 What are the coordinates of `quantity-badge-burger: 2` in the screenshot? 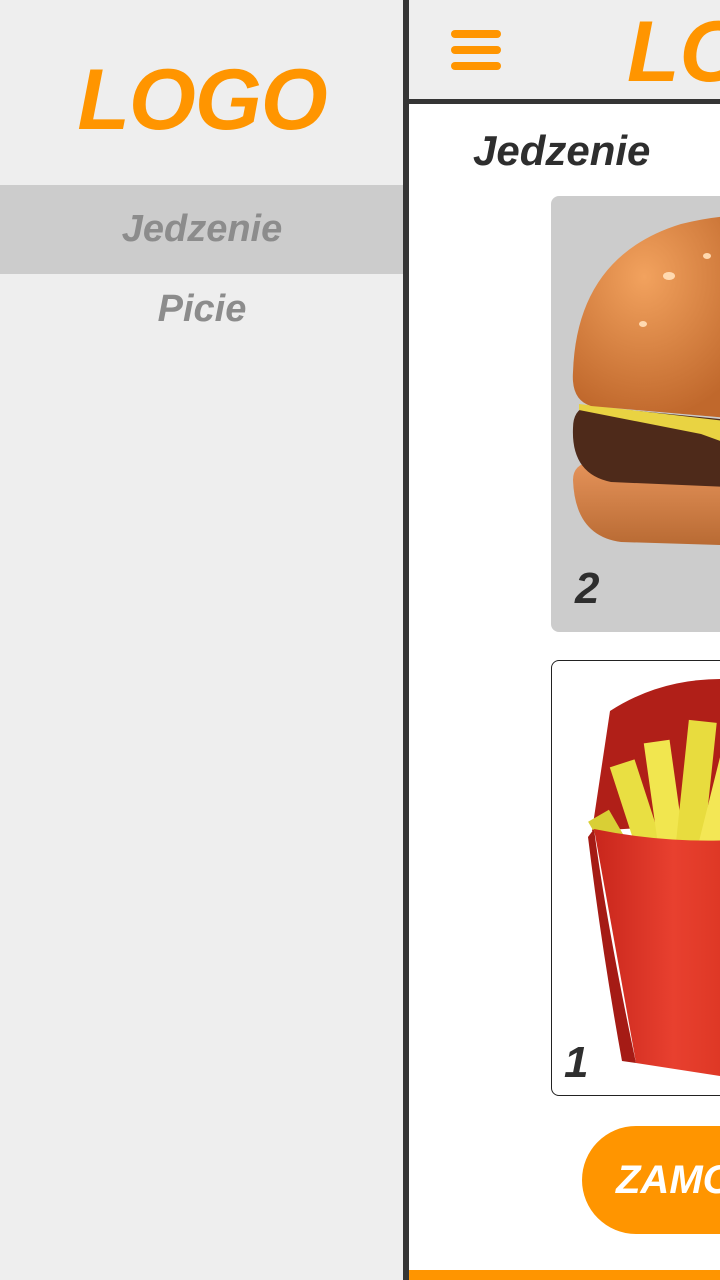 It's located at (587, 588).